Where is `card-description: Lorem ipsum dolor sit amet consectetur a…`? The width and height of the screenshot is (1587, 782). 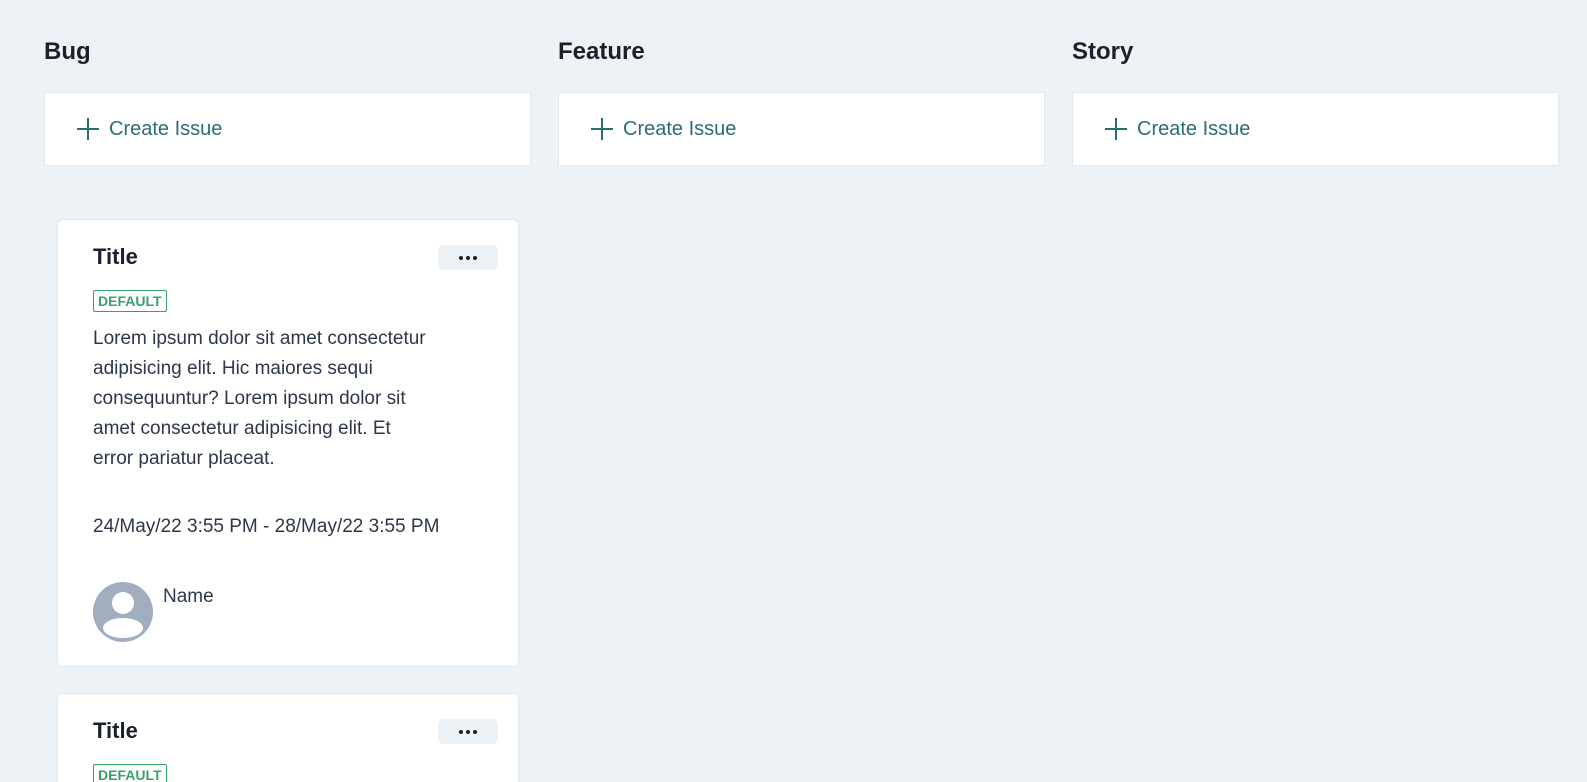
card-description: Lorem ipsum dolor sit amet consectetur a… is located at coordinates (259, 398).